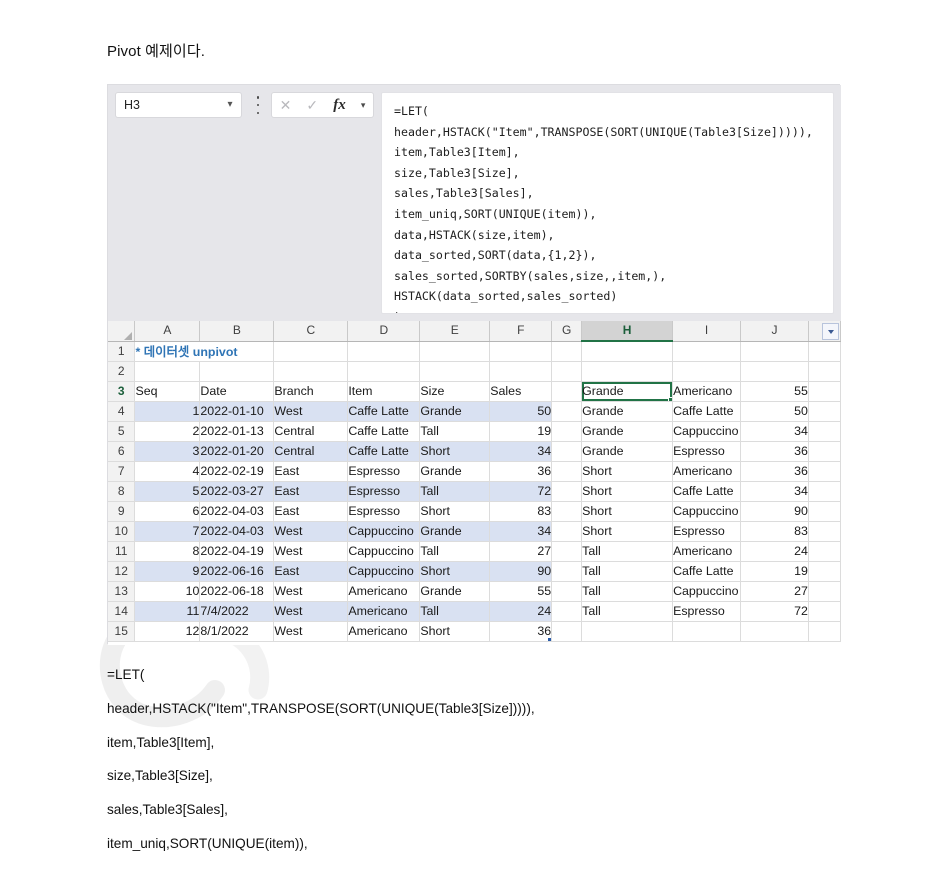 The width and height of the screenshot is (947, 871). What do you see at coordinates (521, 471) in the screenshot?
I see `table-cell: 36` at bounding box center [521, 471].